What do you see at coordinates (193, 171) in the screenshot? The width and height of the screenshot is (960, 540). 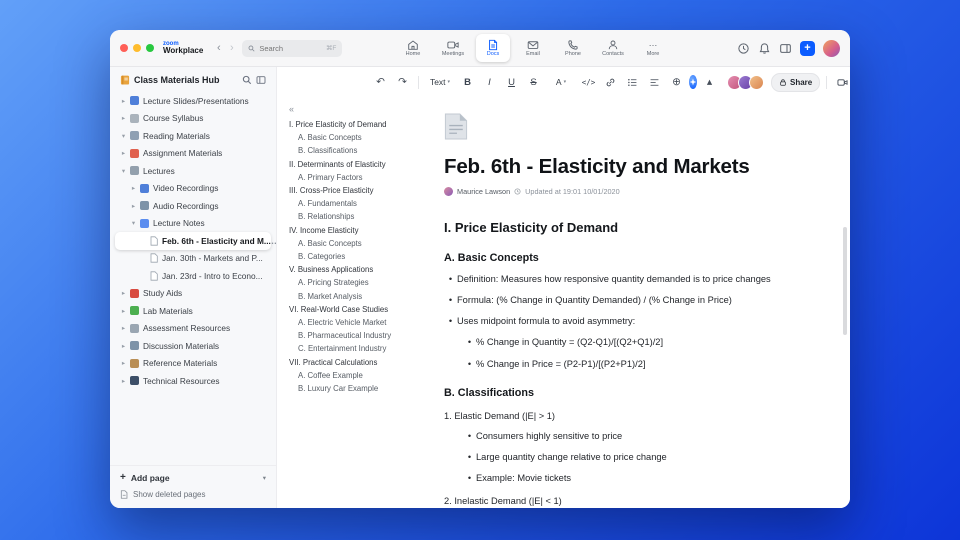 I see `sidebar-item-lectures: ▾ Lectures` at bounding box center [193, 171].